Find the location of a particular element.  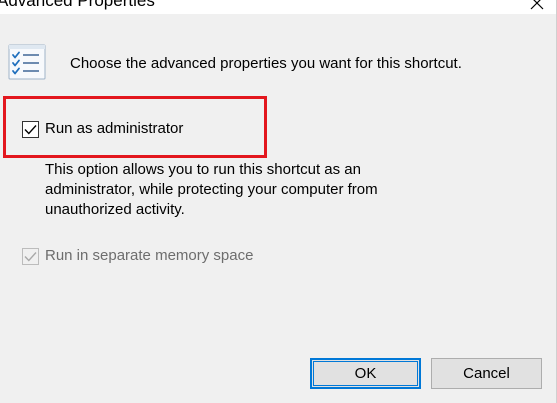

ok-button-label: OK is located at coordinates (365, 373).